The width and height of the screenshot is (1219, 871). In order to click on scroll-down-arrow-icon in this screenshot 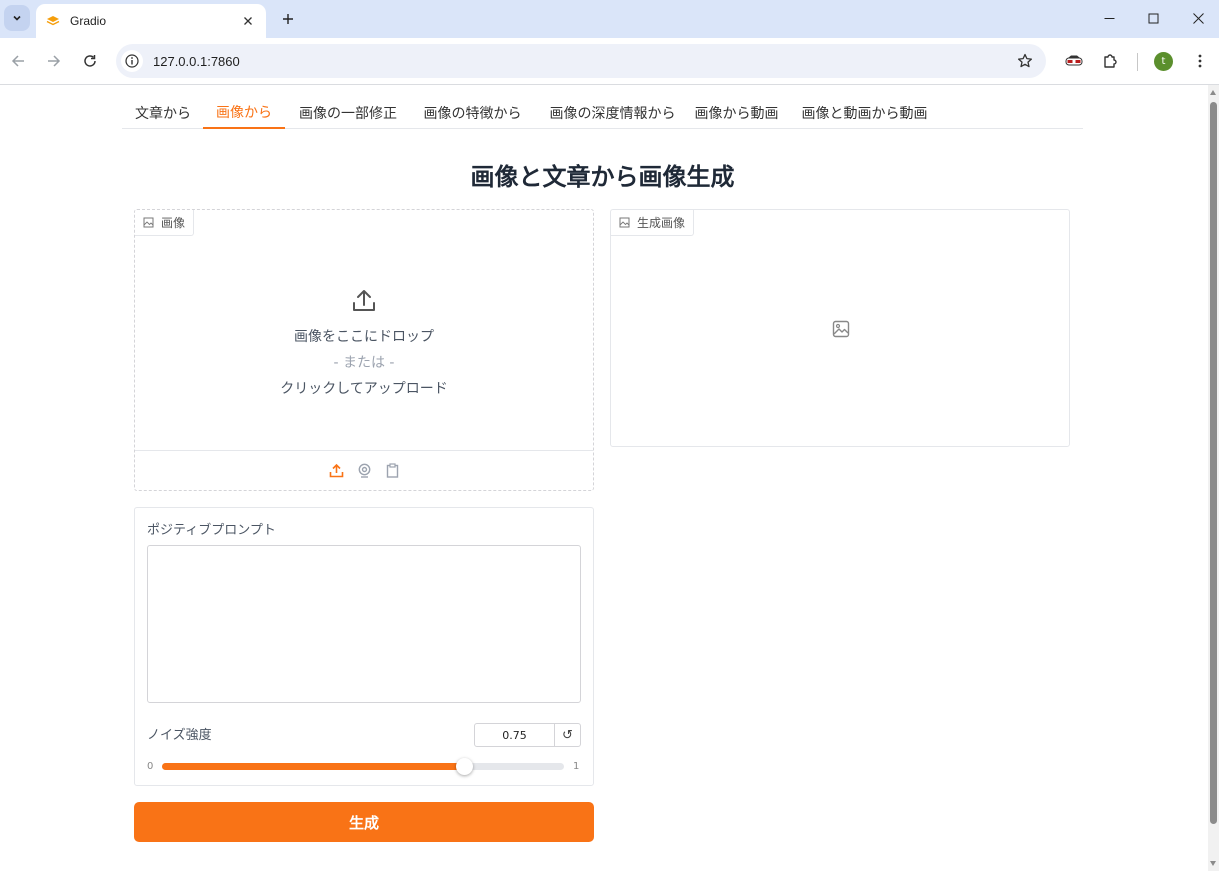, I will do `click(1213, 863)`.